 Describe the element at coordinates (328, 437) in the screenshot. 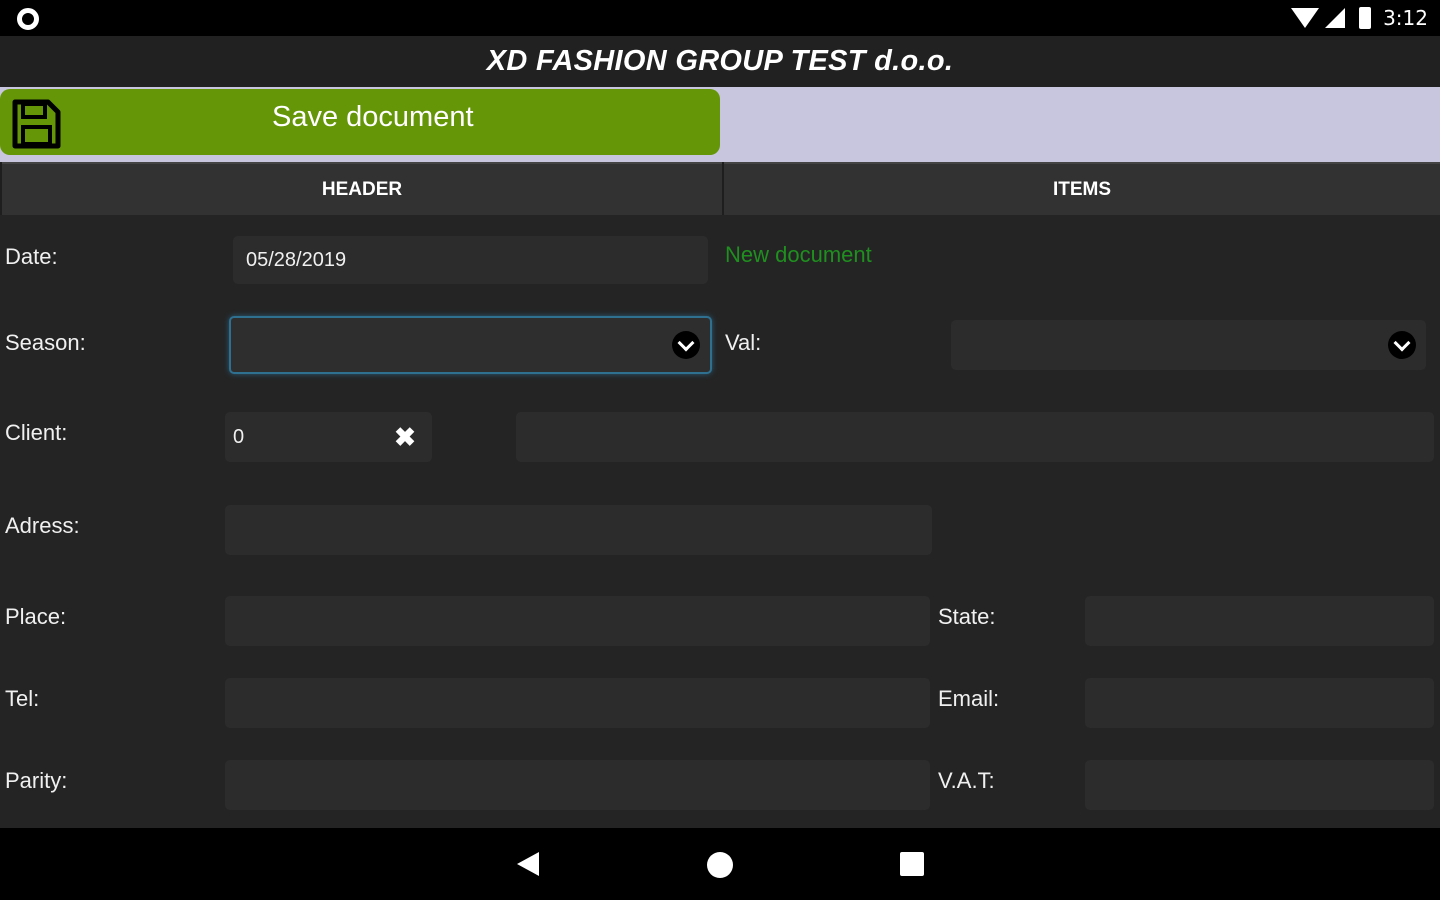

I see `client-code-field: 0 ✖` at that location.